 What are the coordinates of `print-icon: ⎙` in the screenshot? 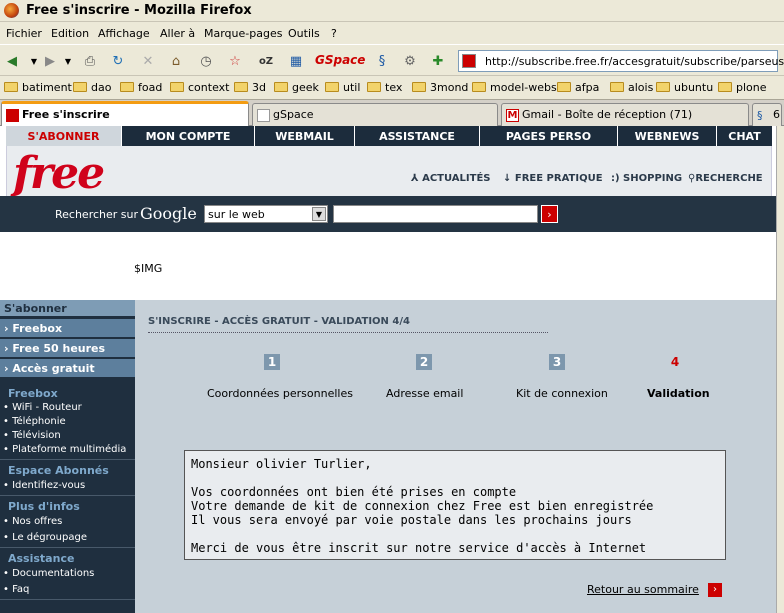 It's located at (90, 61).